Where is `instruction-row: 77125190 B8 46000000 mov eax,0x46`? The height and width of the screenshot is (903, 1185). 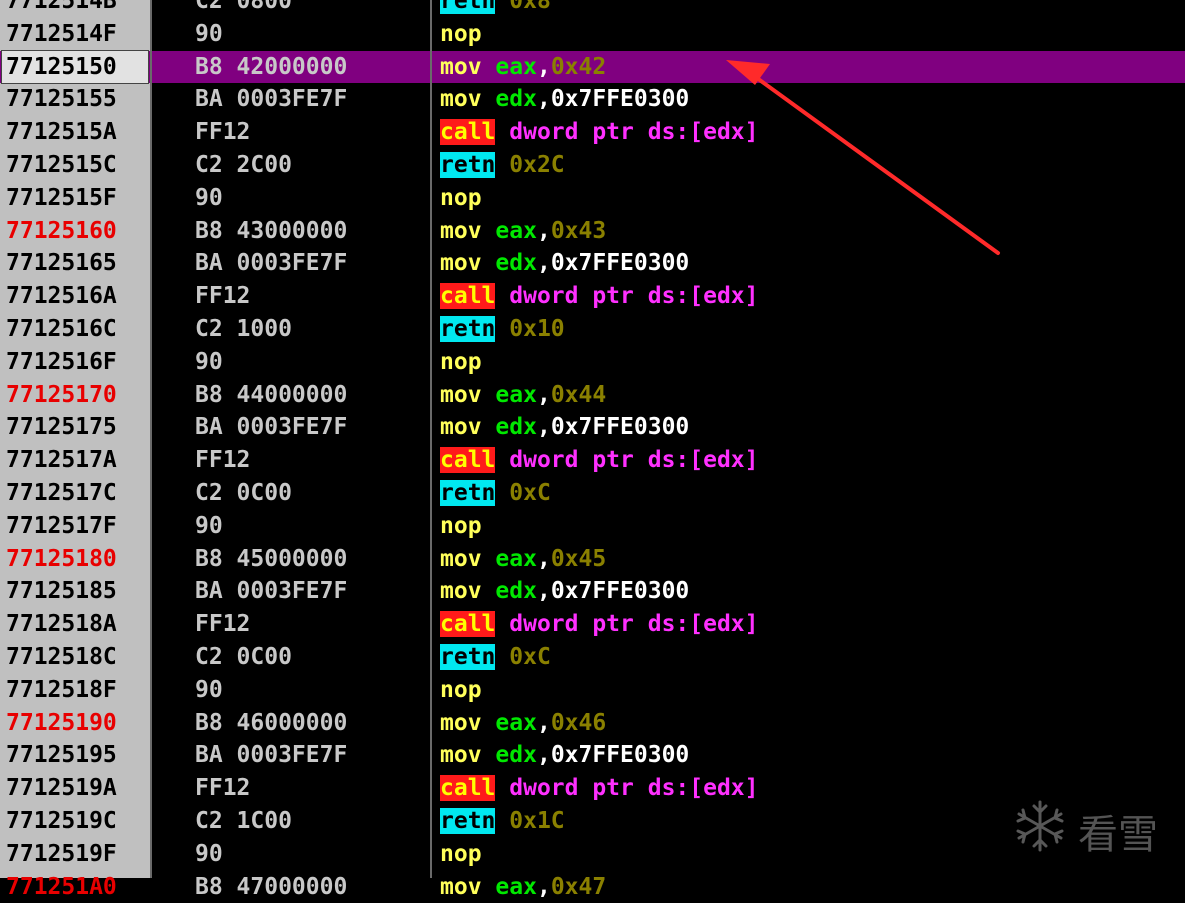
instruction-row: 77125190 B8 46000000 mov eax,0x46 is located at coordinates (592, 723).